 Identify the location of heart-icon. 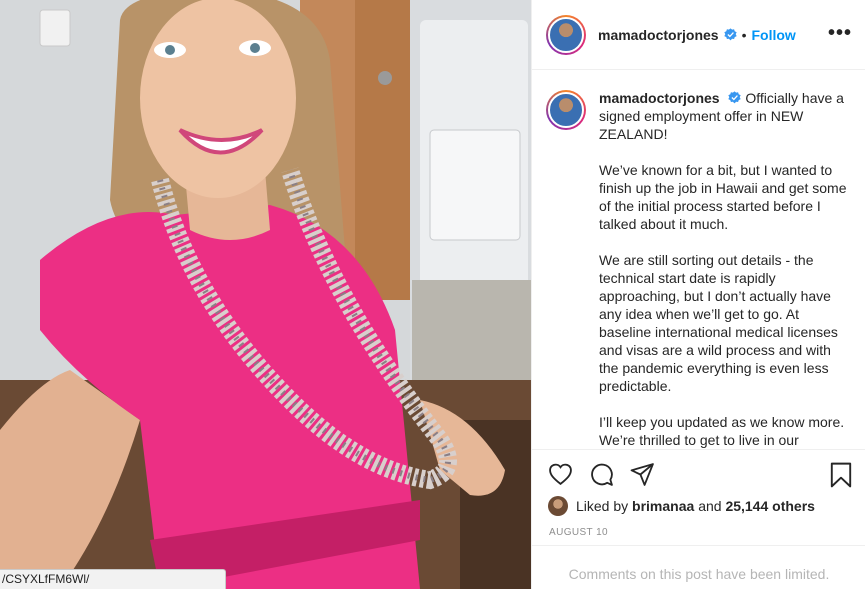
(560, 474).